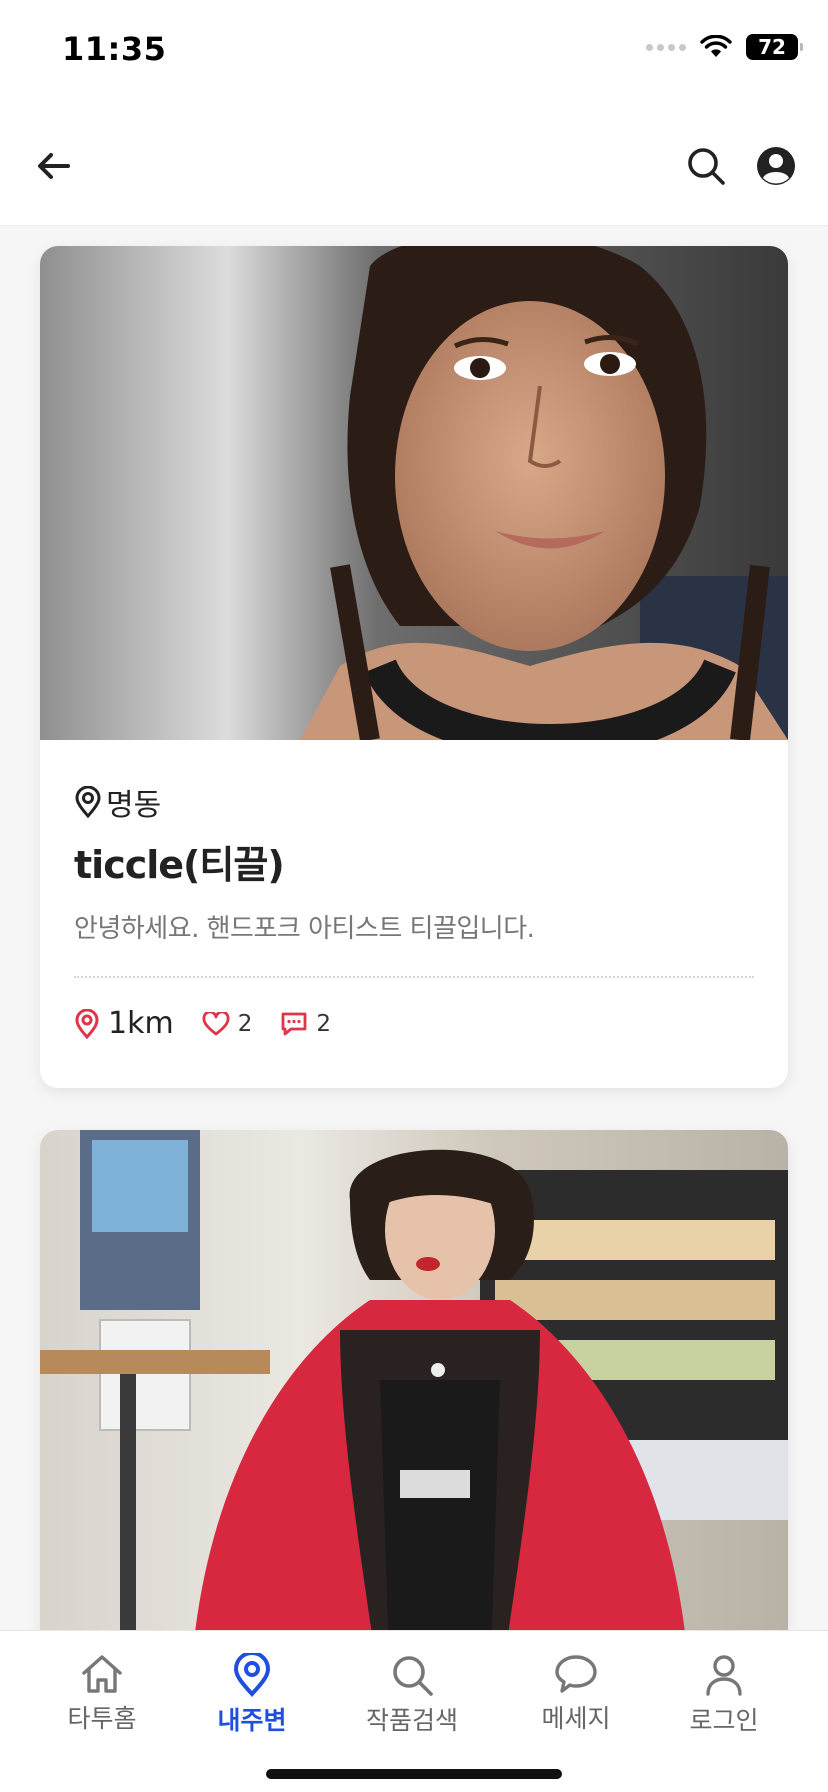 Image resolution: width=828 pixels, height=1792 pixels. I want to click on tab-label: 작품검색, so click(411, 1720).